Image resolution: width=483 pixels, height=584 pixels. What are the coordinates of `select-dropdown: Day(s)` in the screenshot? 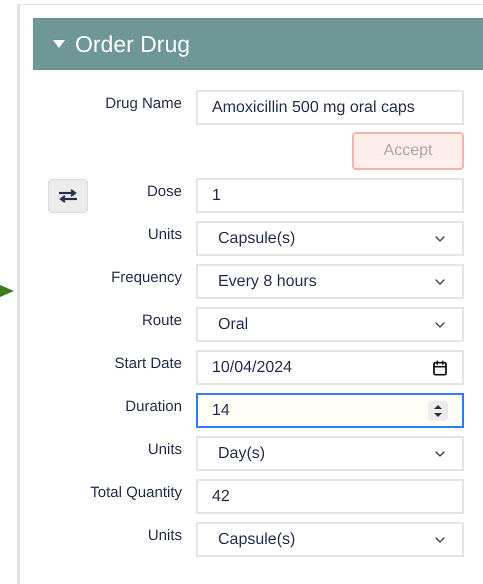 It's located at (330, 453).